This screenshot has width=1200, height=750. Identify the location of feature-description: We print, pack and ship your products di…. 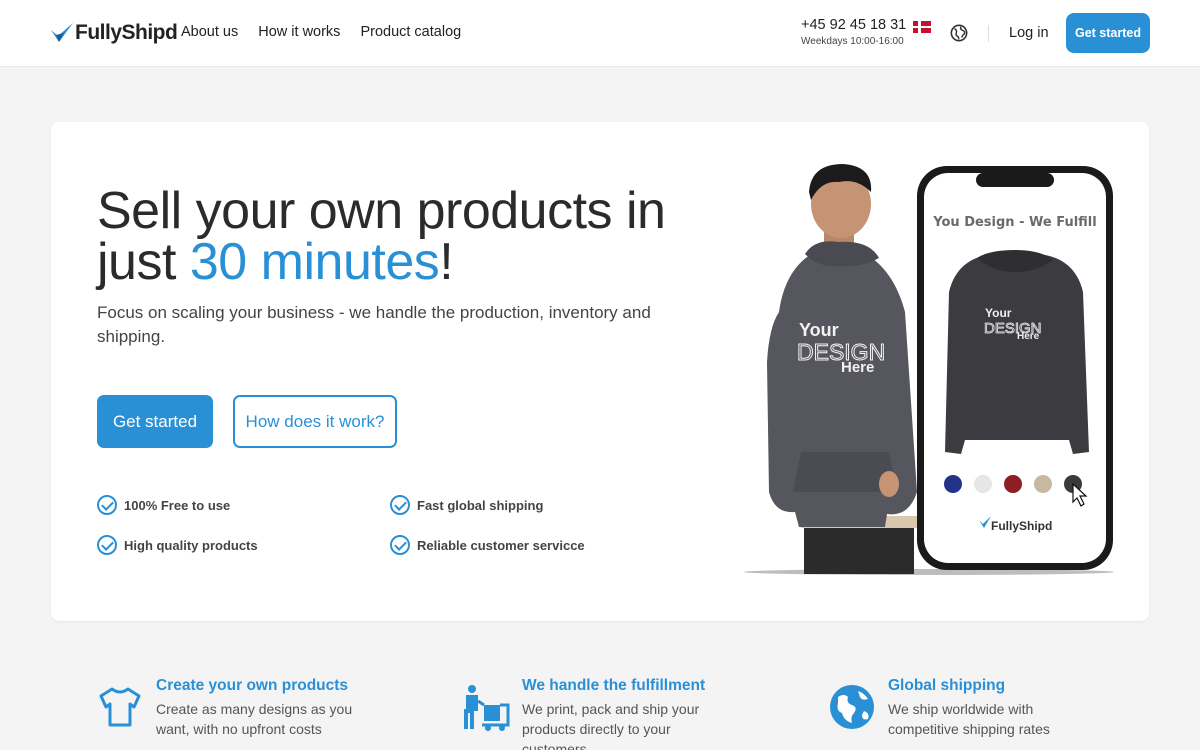
(611, 725).